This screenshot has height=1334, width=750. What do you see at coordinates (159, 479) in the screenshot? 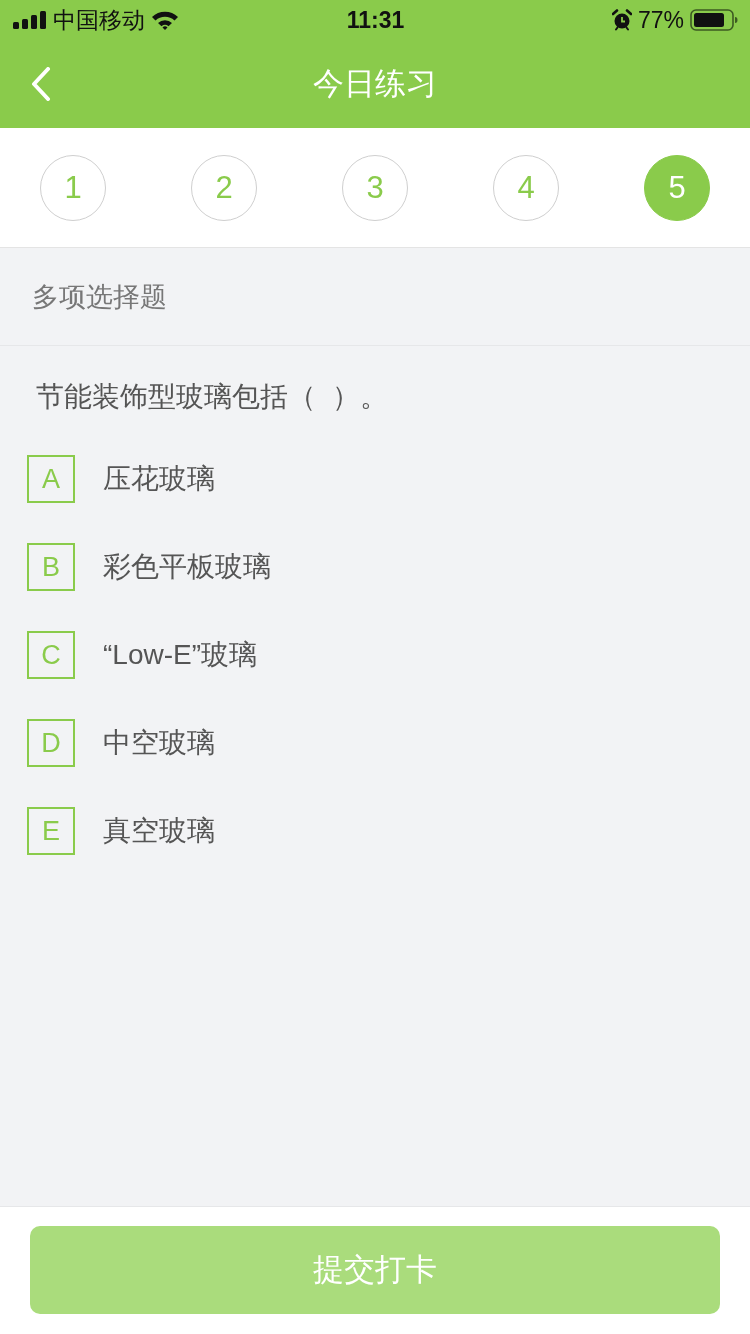
I see `option-label: 压花玻璃` at bounding box center [159, 479].